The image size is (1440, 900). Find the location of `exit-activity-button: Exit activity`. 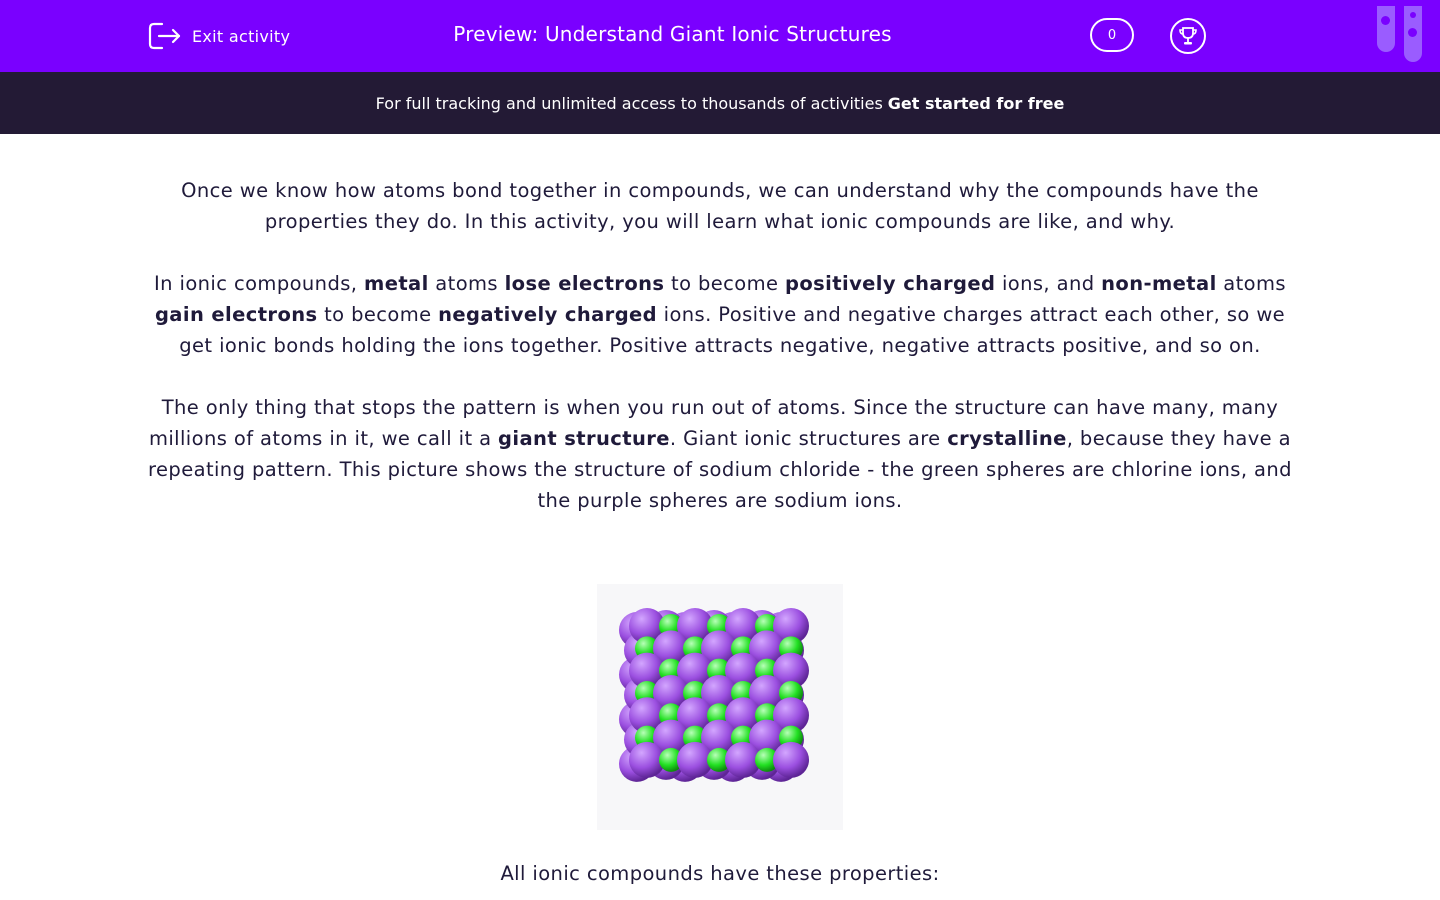

exit-activity-button: Exit activity is located at coordinates (219, 36).